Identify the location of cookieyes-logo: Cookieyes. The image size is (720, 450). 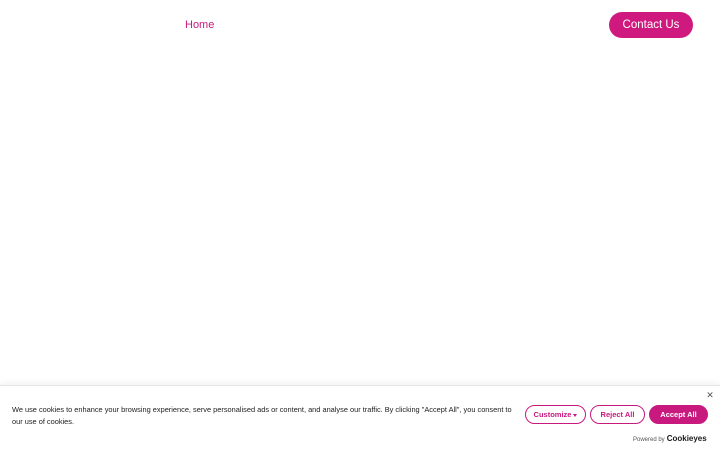
(687, 438).